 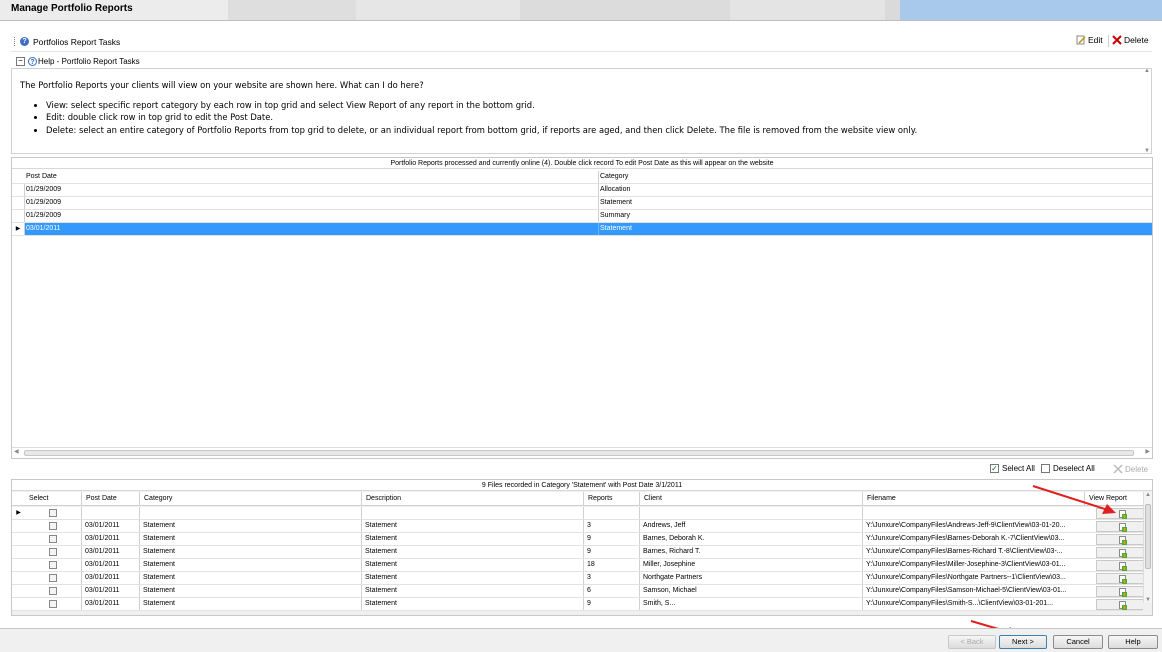 I want to click on header-select: Select, so click(x=36, y=498).